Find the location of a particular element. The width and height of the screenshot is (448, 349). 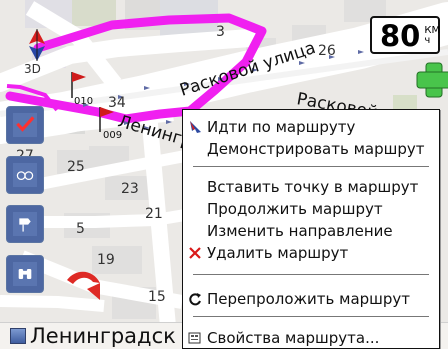

svg-text: 5 is located at coordinates (80, 229).